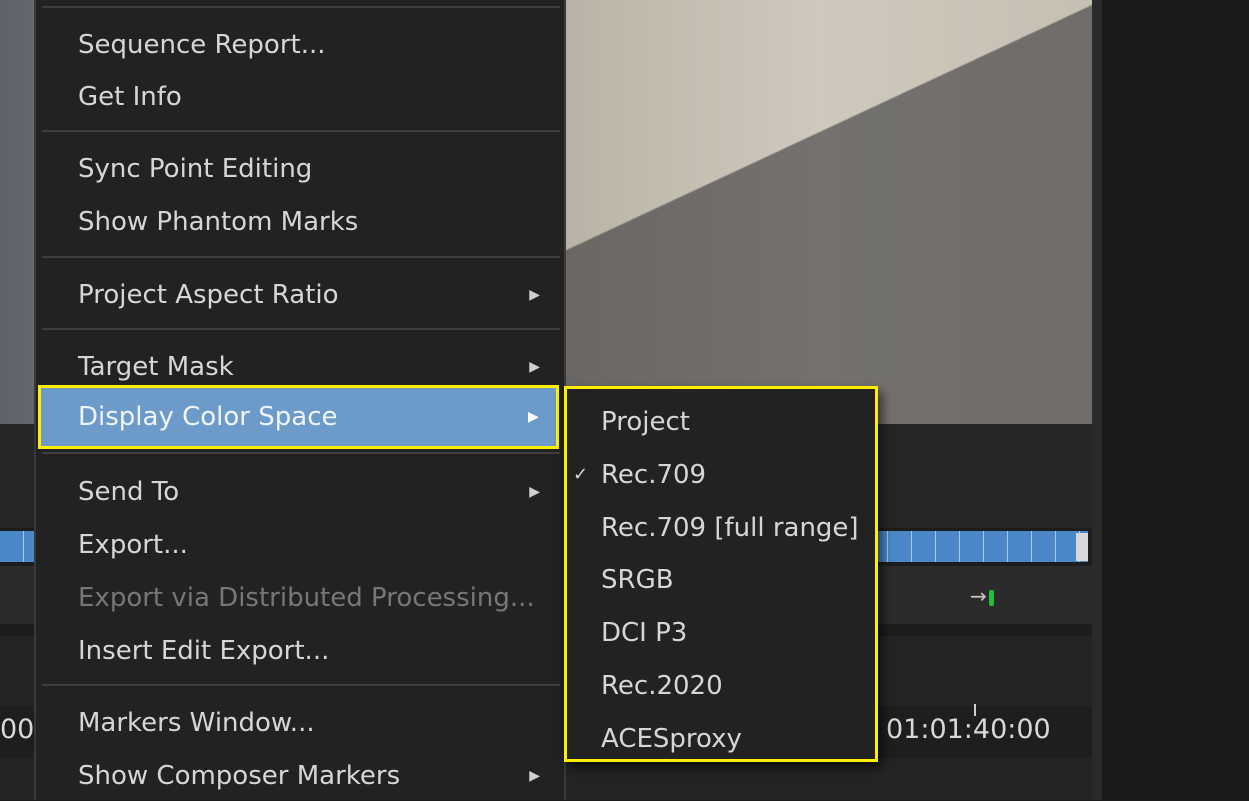 This screenshot has width=1249, height=801. What do you see at coordinates (644, 633) in the screenshot?
I see `submenu-item-label: DCI P3` at bounding box center [644, 633].